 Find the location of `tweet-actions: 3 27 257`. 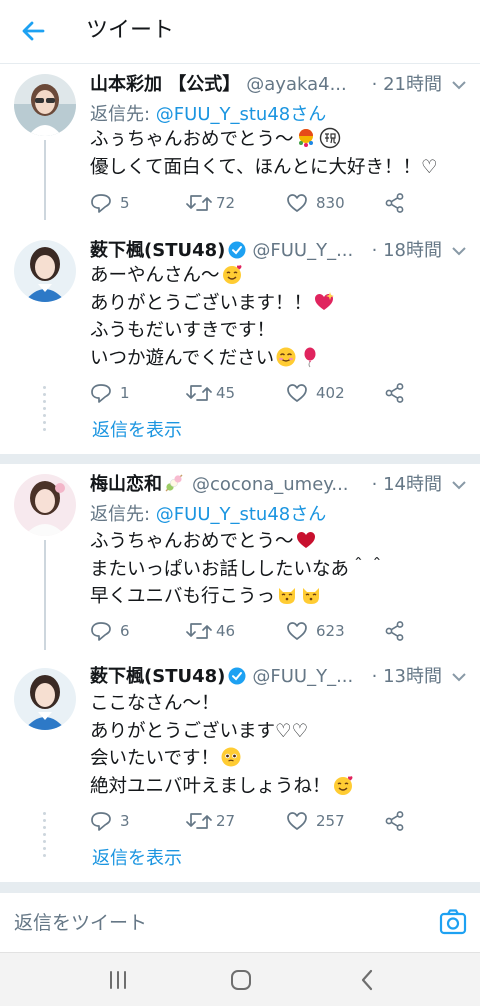

tweet-actions: 3 27 257 is located at coordinates (255, 821).